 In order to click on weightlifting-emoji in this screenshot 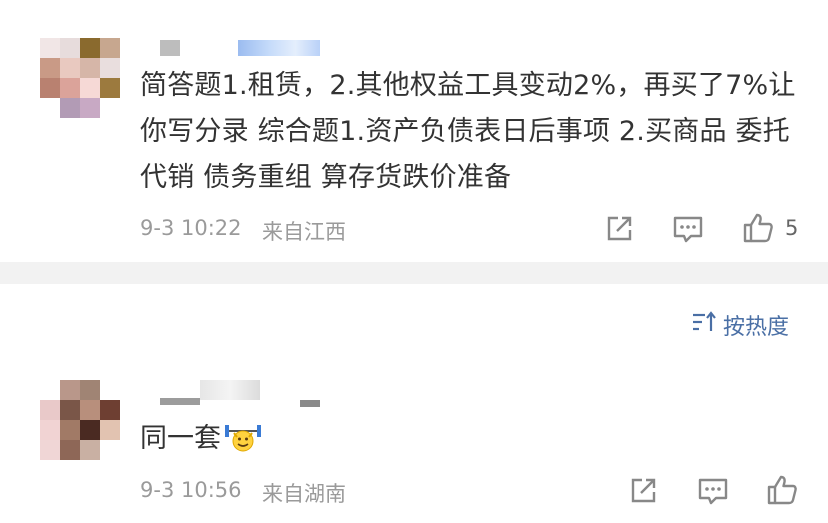, I will do `click(243, 436)`.